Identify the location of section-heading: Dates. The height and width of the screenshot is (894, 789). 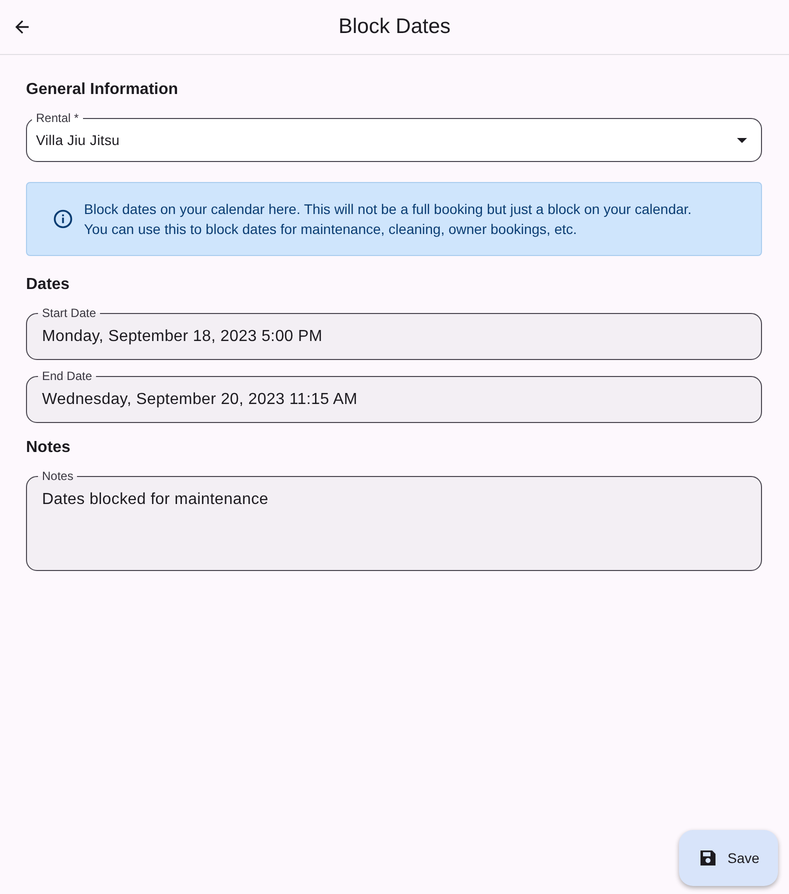
(48, 285).